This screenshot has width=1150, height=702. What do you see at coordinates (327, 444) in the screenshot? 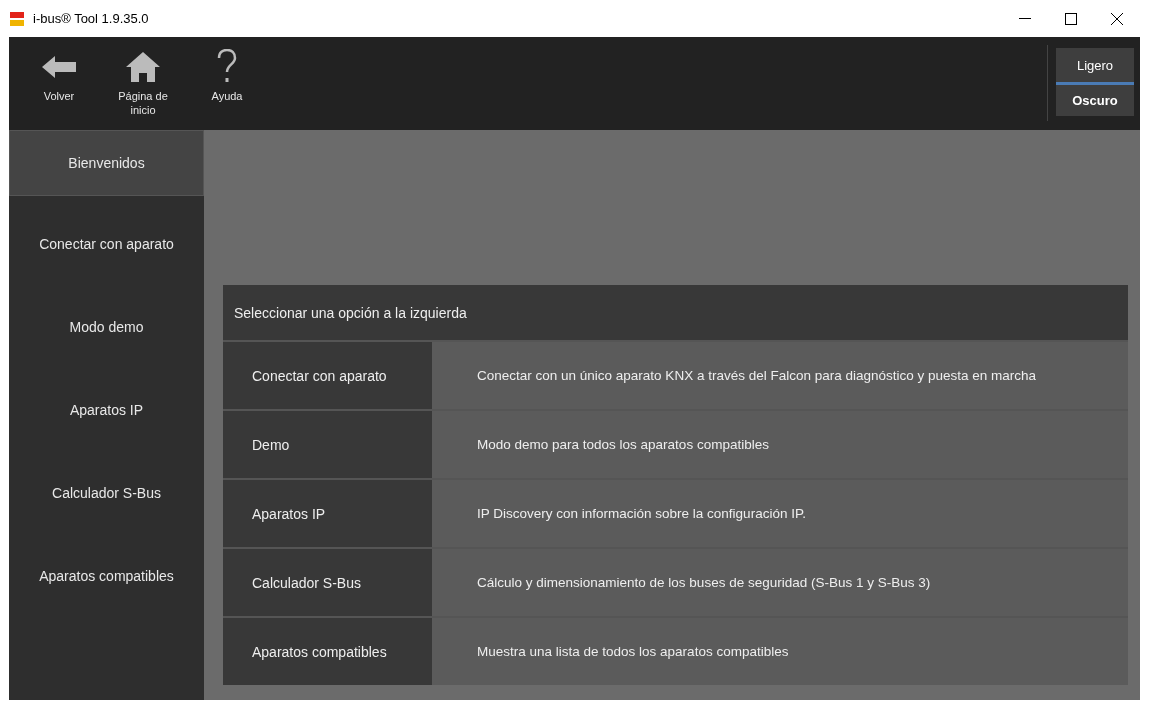
I see `option-button: Demo` at bounding box center [327, 444].